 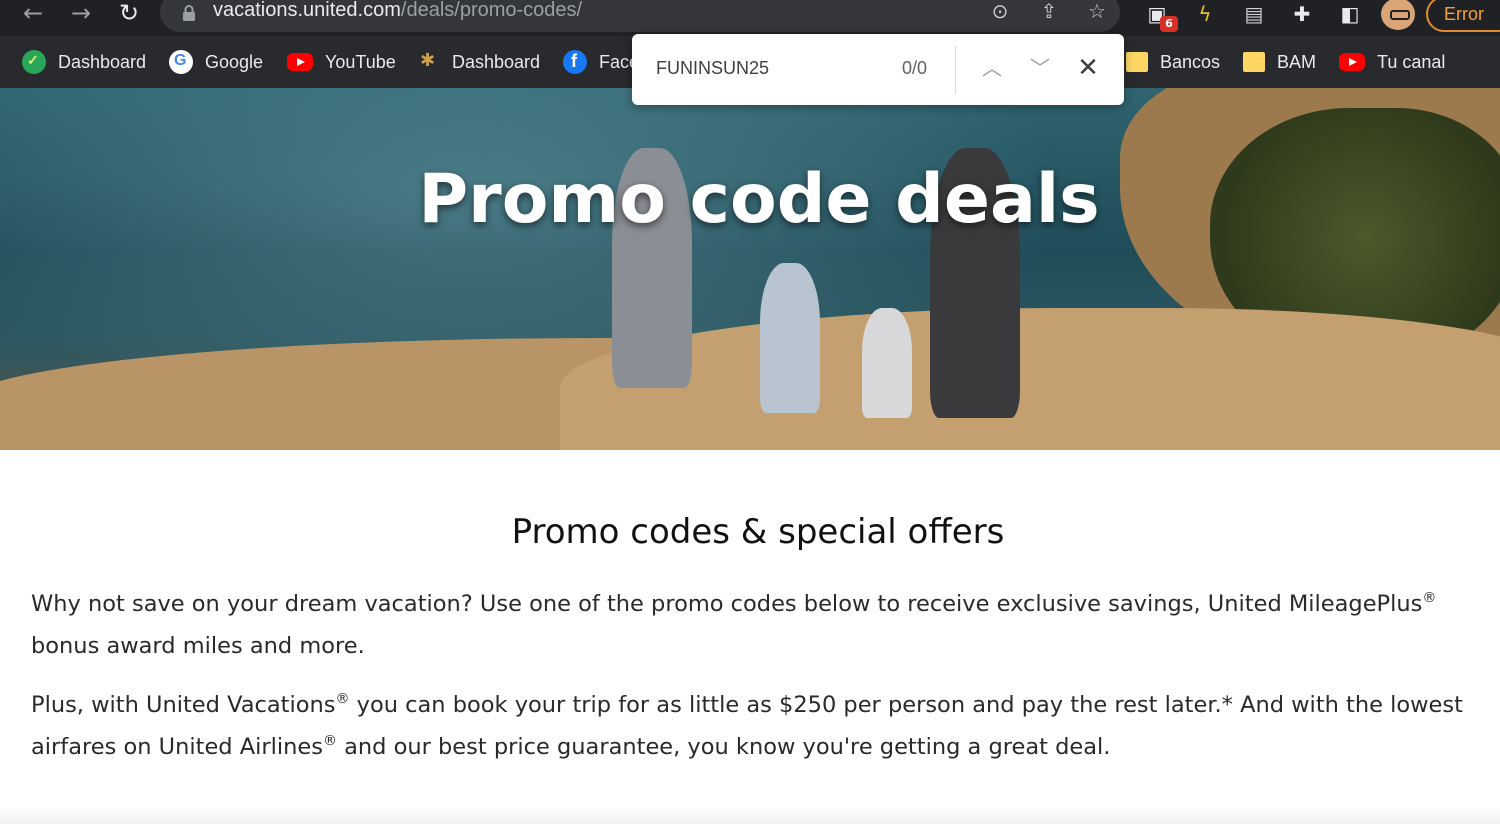 I want to click on find-bar: FUNINSUN25 0/0 ︿ ﹀ ✕, so click(x=878, y=69).